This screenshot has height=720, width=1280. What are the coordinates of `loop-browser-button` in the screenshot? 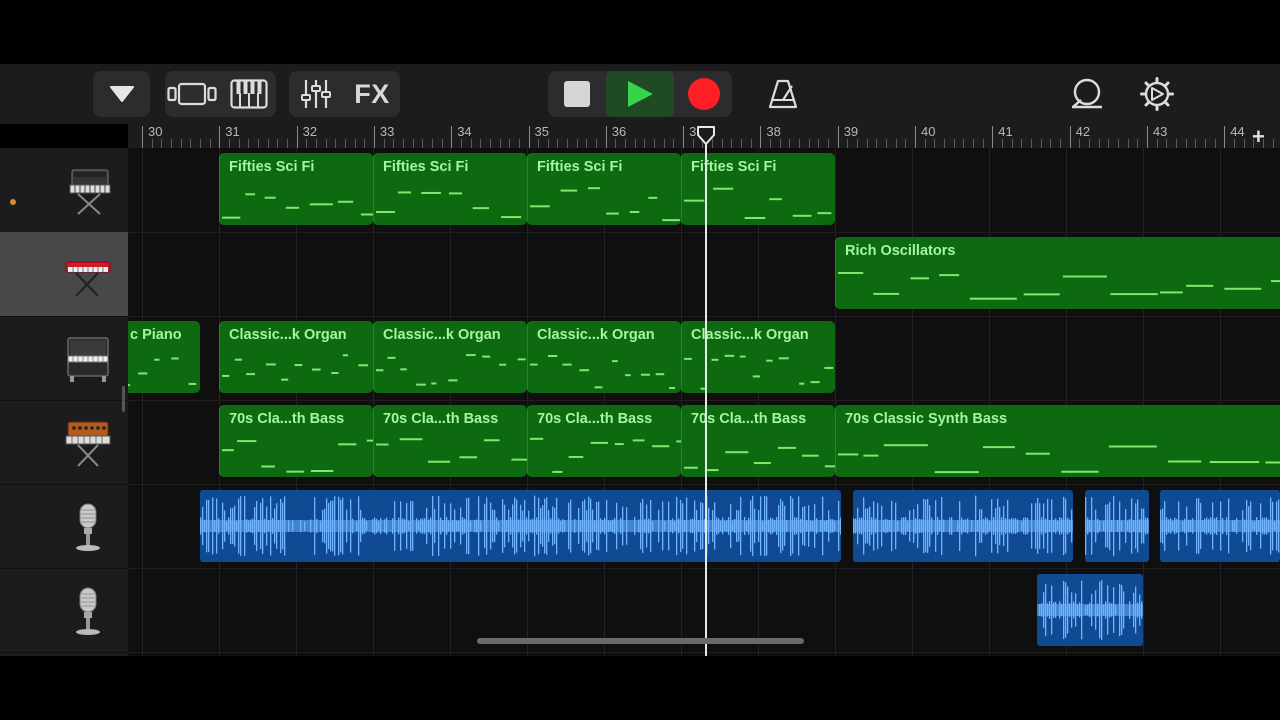 It's located at (1087, 94).